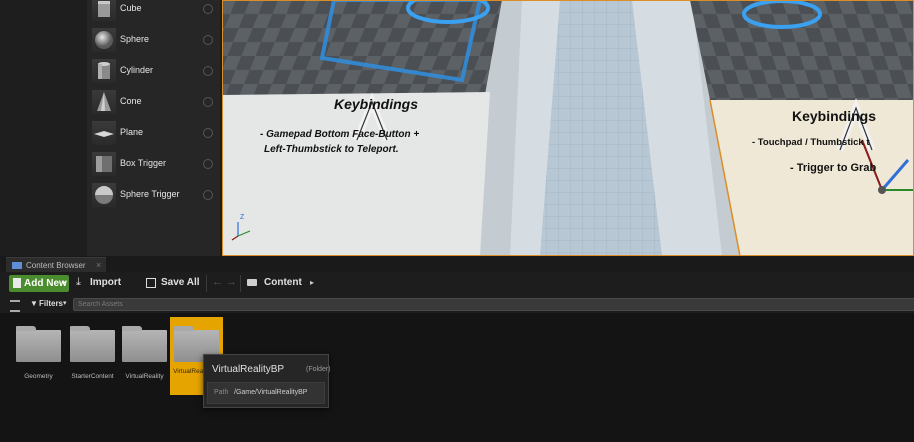  Describe the element at coordinates (144, 376) in the screenshot. I see `folder-label: VirtualReality` at that location.